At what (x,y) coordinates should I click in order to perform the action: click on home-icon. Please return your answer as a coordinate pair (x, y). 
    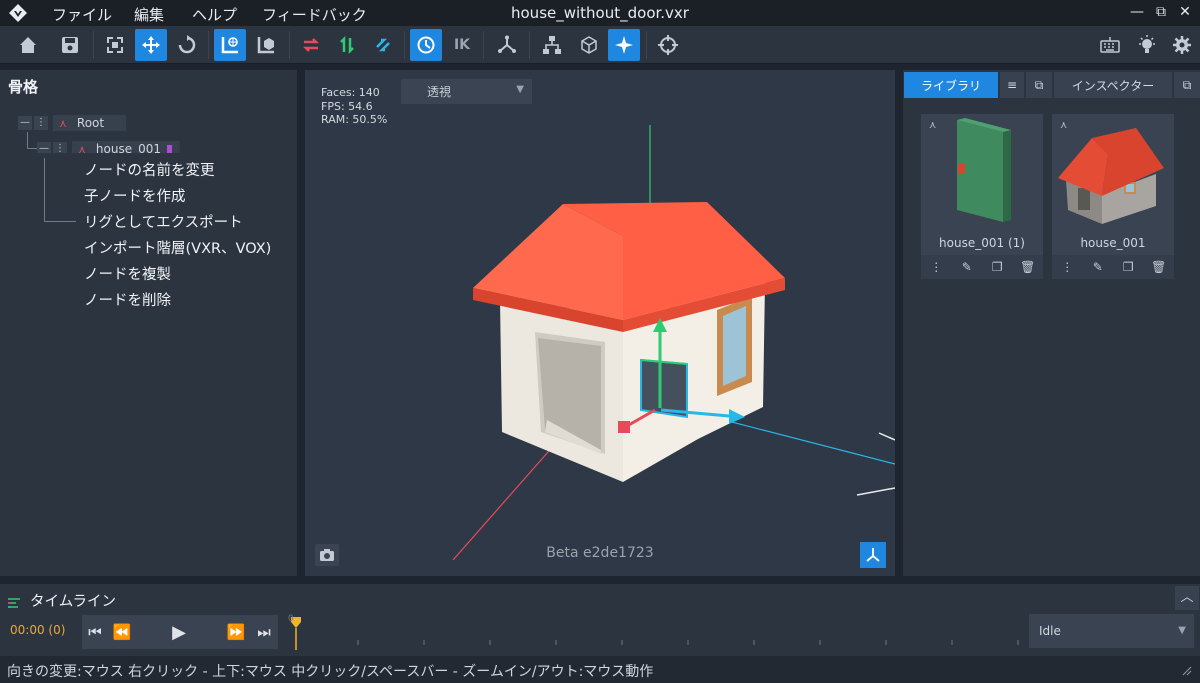
    Looking at the image, I should click on (28, 45).